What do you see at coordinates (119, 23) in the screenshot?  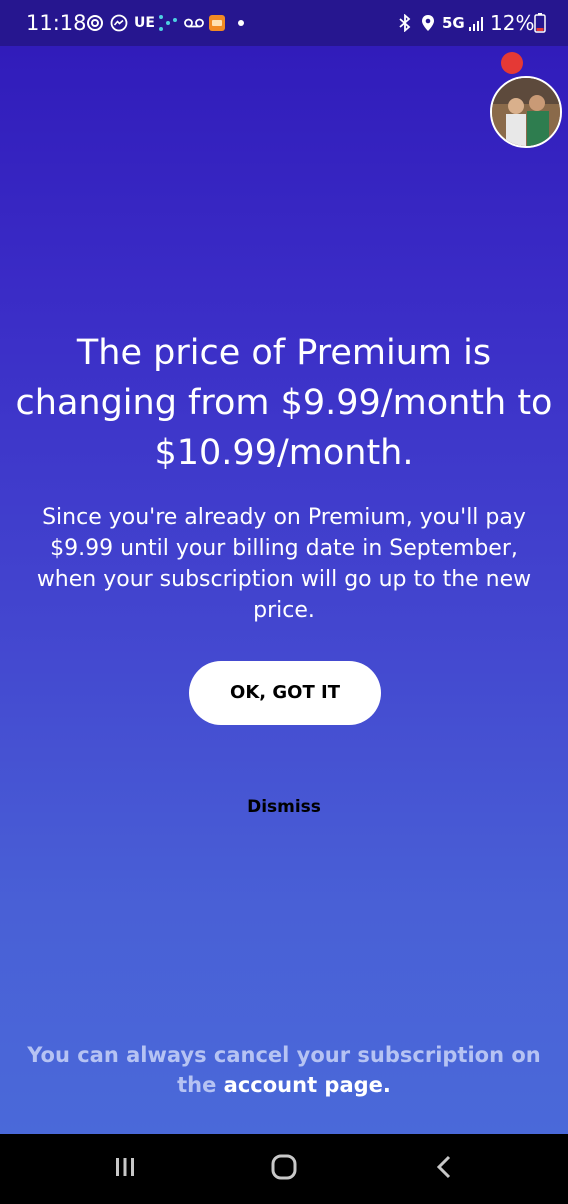 I see `messenger-icon` at bounding box center [119, 23].